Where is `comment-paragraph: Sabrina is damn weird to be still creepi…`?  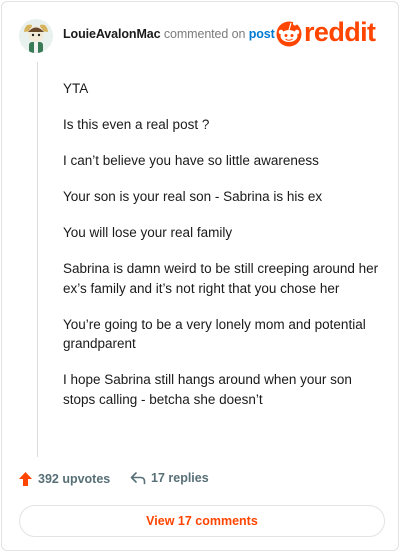
comment-paragraph: Sabrina is damn weird to be still creepi… is located at coordinates (221, 278).